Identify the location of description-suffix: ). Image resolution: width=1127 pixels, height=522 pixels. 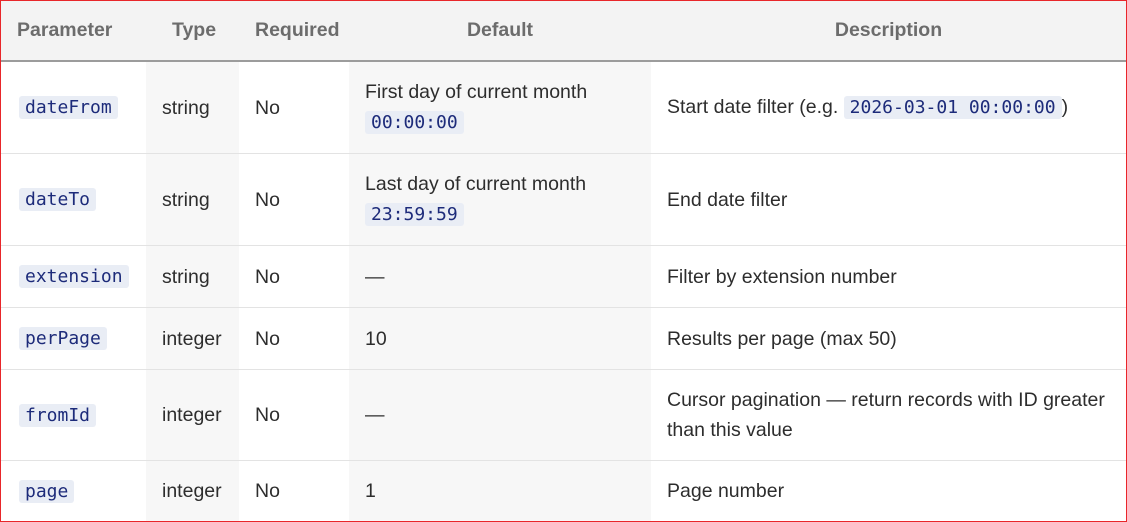
(1065, 107).